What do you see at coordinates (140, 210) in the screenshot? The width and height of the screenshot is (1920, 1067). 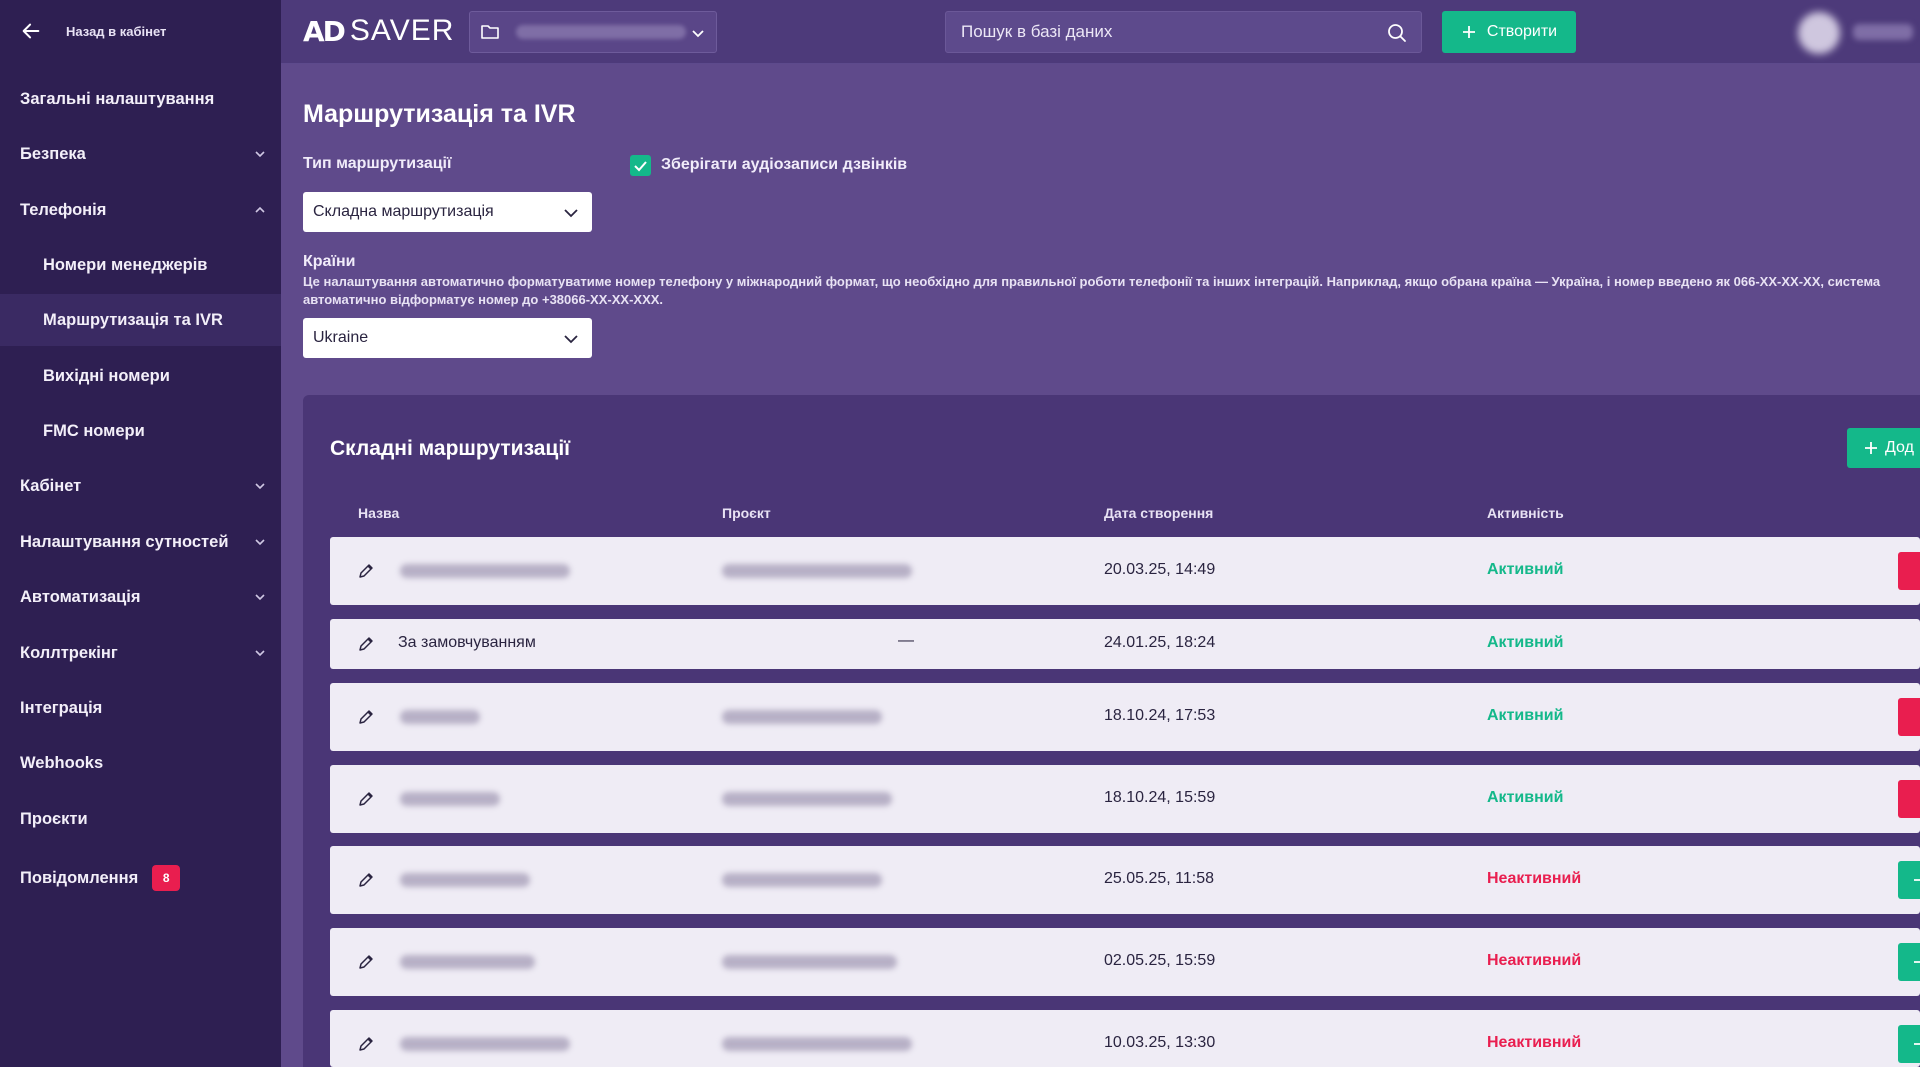 I see `sidebar-item-telephony: Телефонія` at bounding box center [140, 210].